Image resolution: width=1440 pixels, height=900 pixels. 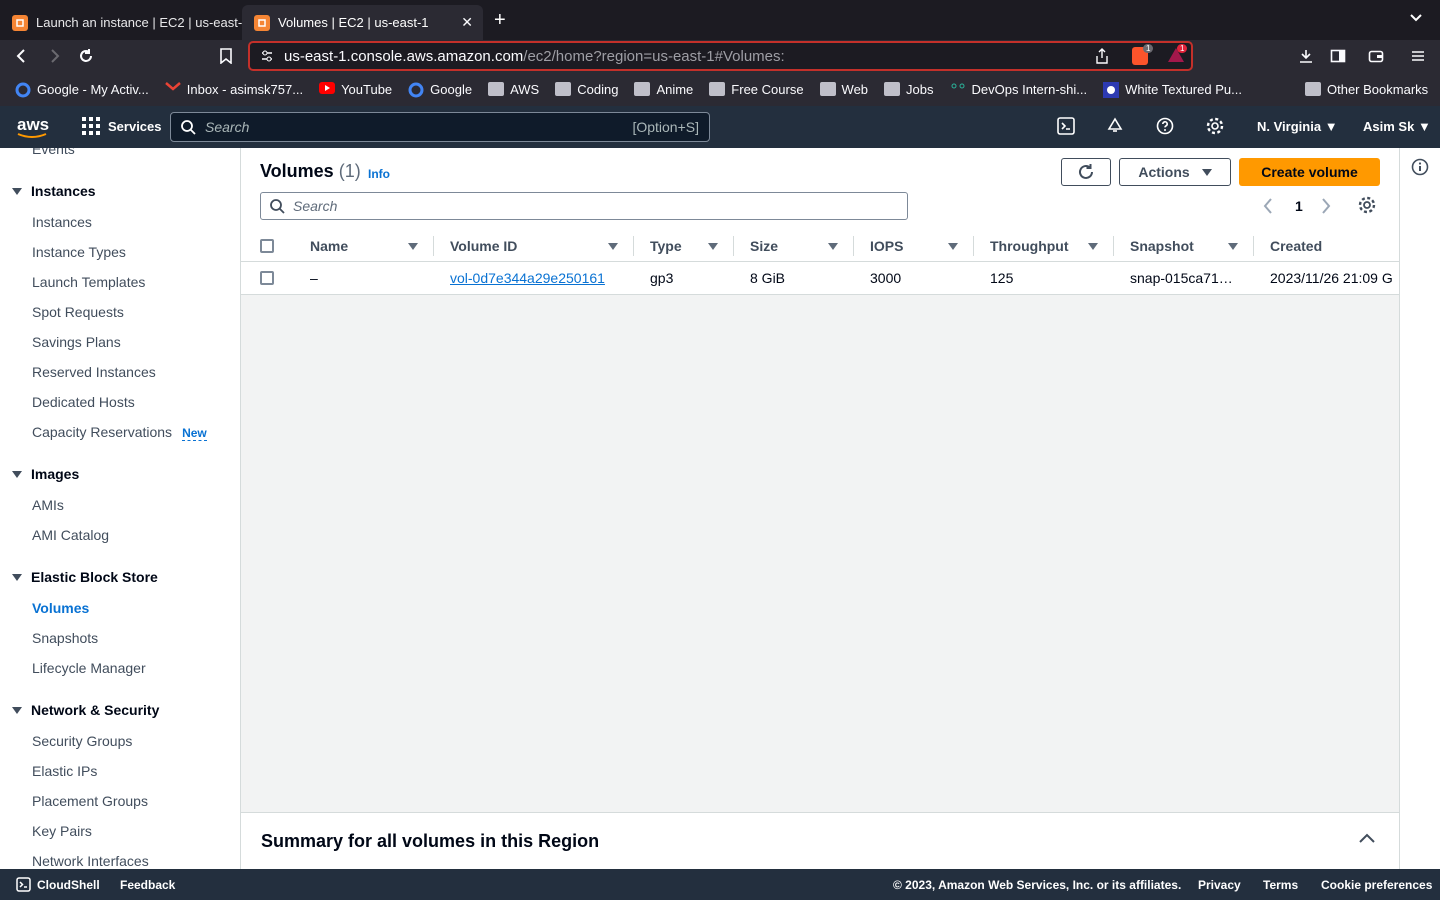 I want to click on column-header-throughput: Throughput, so click(x=1050, y=246).